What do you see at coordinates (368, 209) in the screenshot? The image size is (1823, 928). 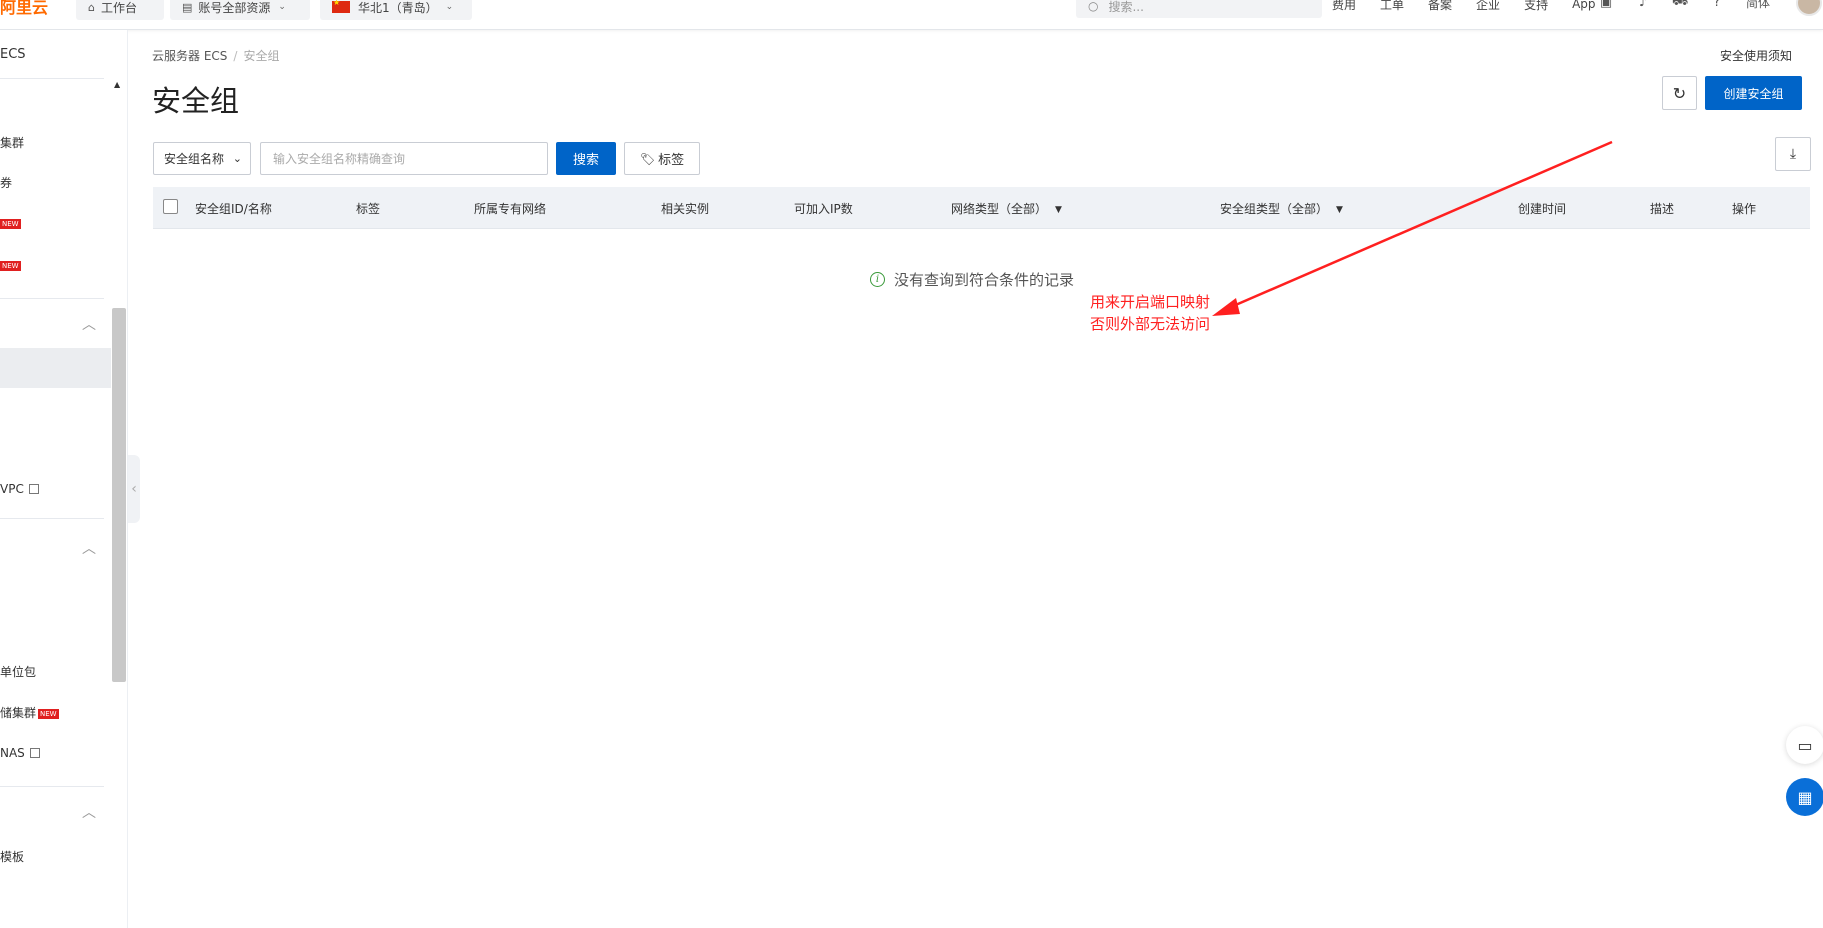 I see `column-tags: 标签` at bounding box center [368, 209].